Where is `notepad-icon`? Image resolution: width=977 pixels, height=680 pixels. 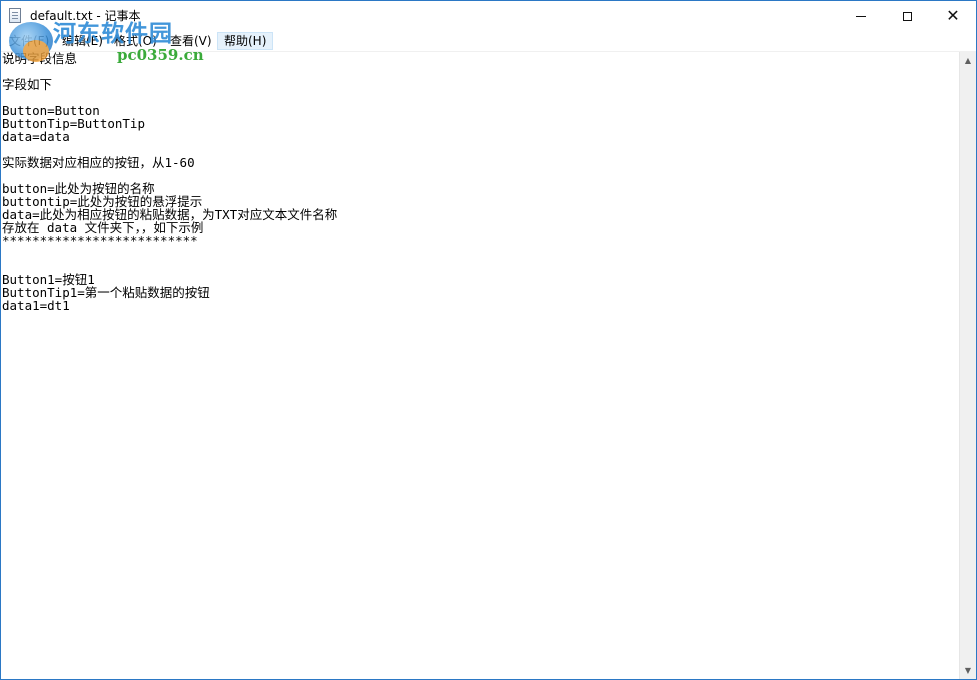
notepad-icon is located at coordinates (15, 15).